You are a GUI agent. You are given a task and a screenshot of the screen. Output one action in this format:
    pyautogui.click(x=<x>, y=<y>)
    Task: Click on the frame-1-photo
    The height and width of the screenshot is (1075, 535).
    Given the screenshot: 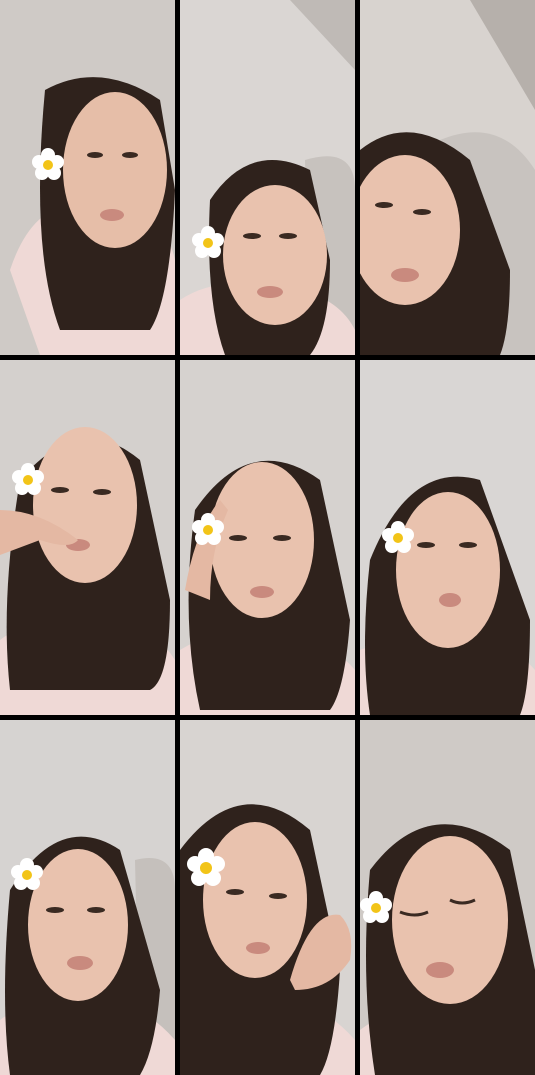 What is the action you would take?
    pyautogui.click(x=87, y=177)
    